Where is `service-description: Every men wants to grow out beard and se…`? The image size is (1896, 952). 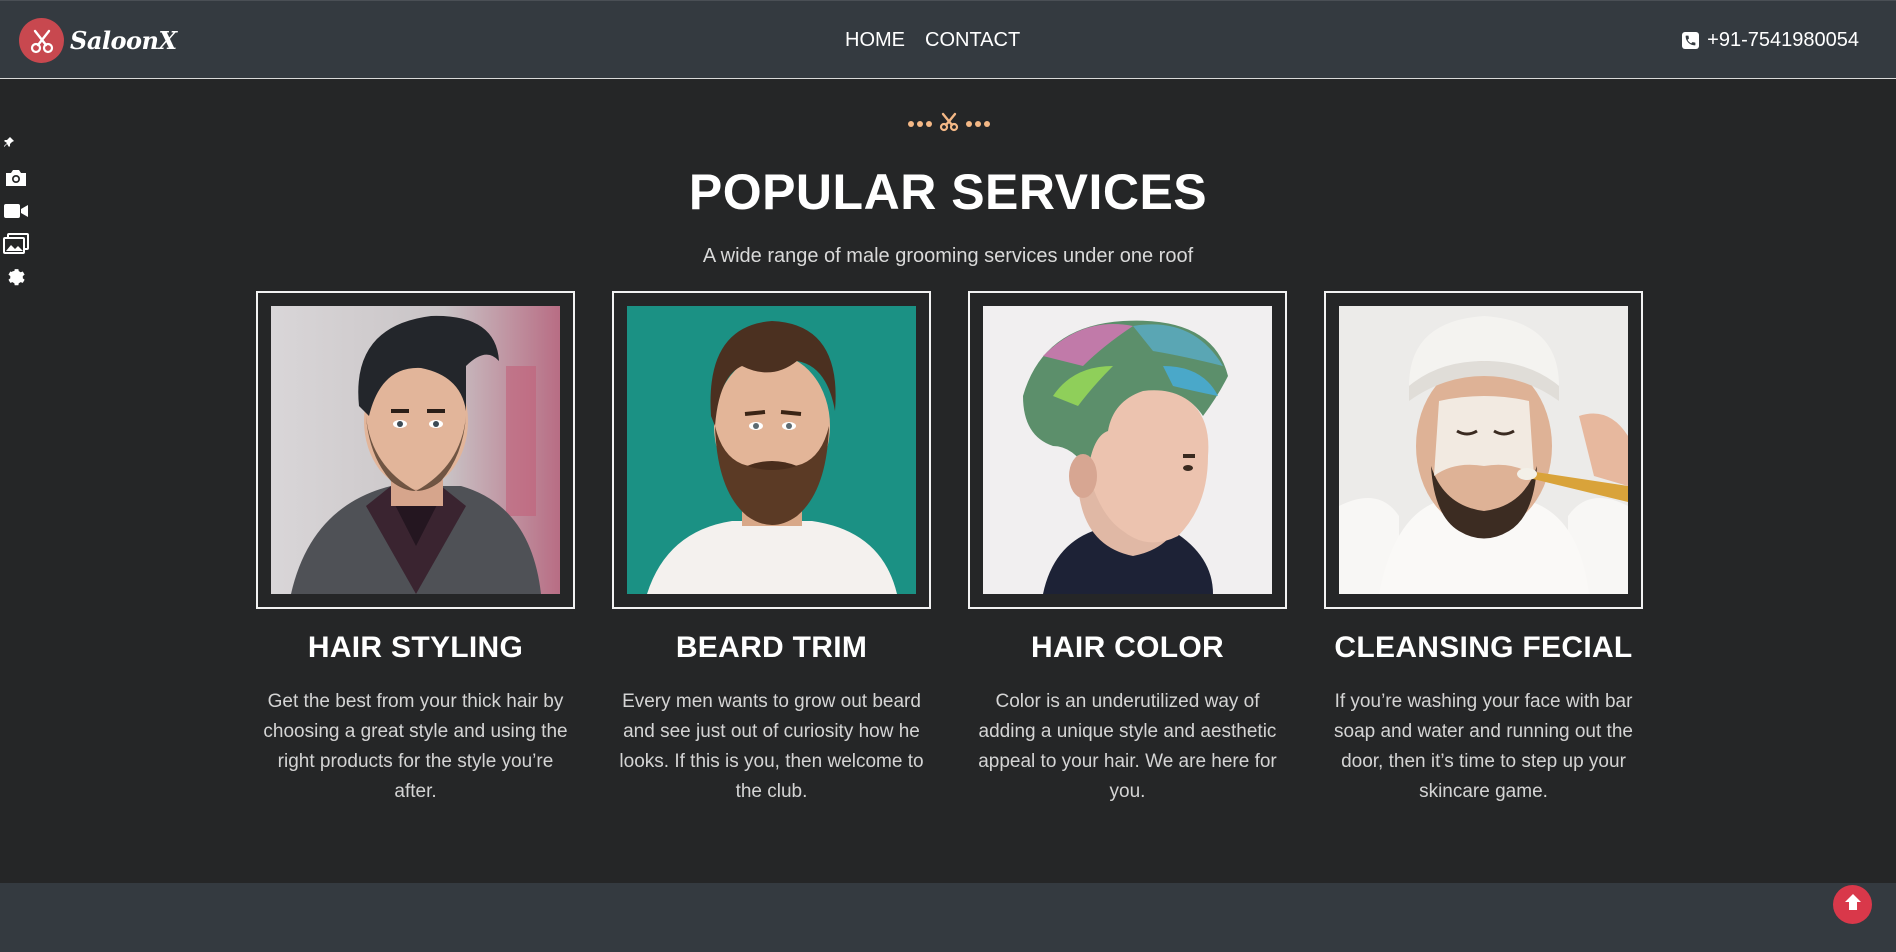 service-description: Every men wants to grow out beard and se… is located at coordinates (771, 746).